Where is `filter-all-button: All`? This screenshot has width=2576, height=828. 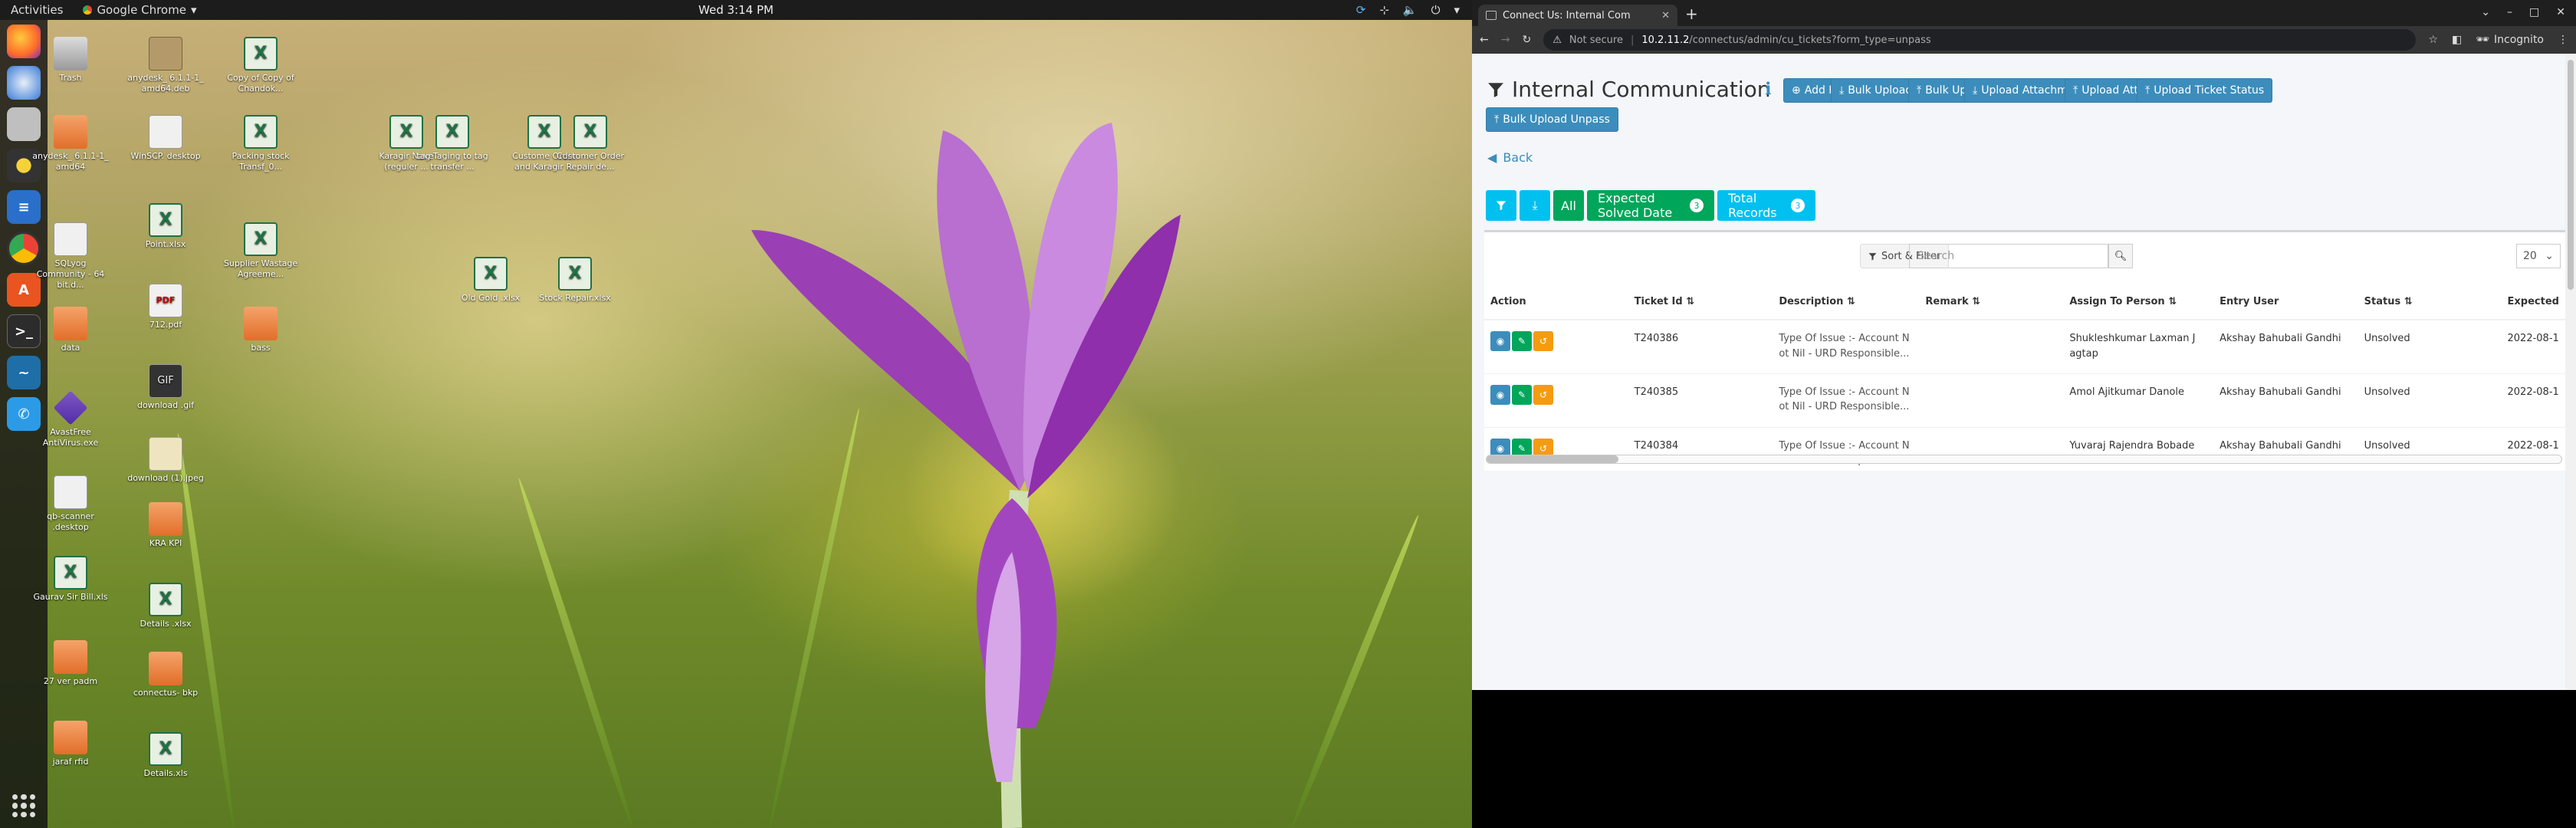 filter-all-button: All is located at coordinates (1568, 205).